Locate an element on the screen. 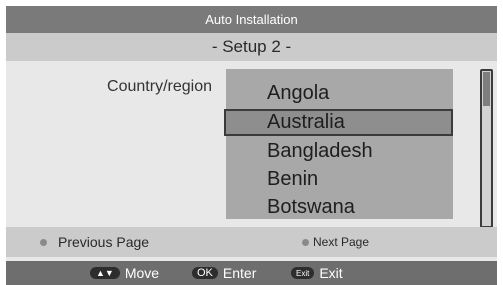  country-region-label: Country/region is located at coordinates (159, 86).